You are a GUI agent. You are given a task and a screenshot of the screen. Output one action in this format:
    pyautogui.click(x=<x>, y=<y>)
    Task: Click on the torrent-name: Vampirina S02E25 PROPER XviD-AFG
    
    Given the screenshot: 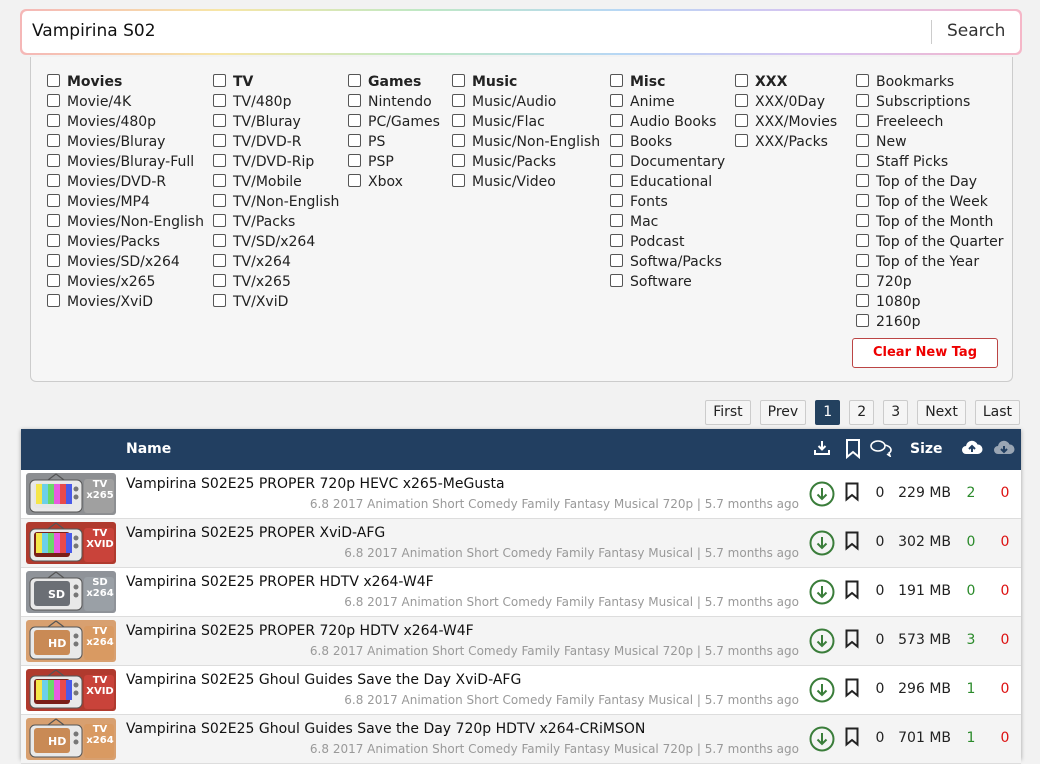 What is the action you would take?
    pyautogui.click(x=255, y=533)
    